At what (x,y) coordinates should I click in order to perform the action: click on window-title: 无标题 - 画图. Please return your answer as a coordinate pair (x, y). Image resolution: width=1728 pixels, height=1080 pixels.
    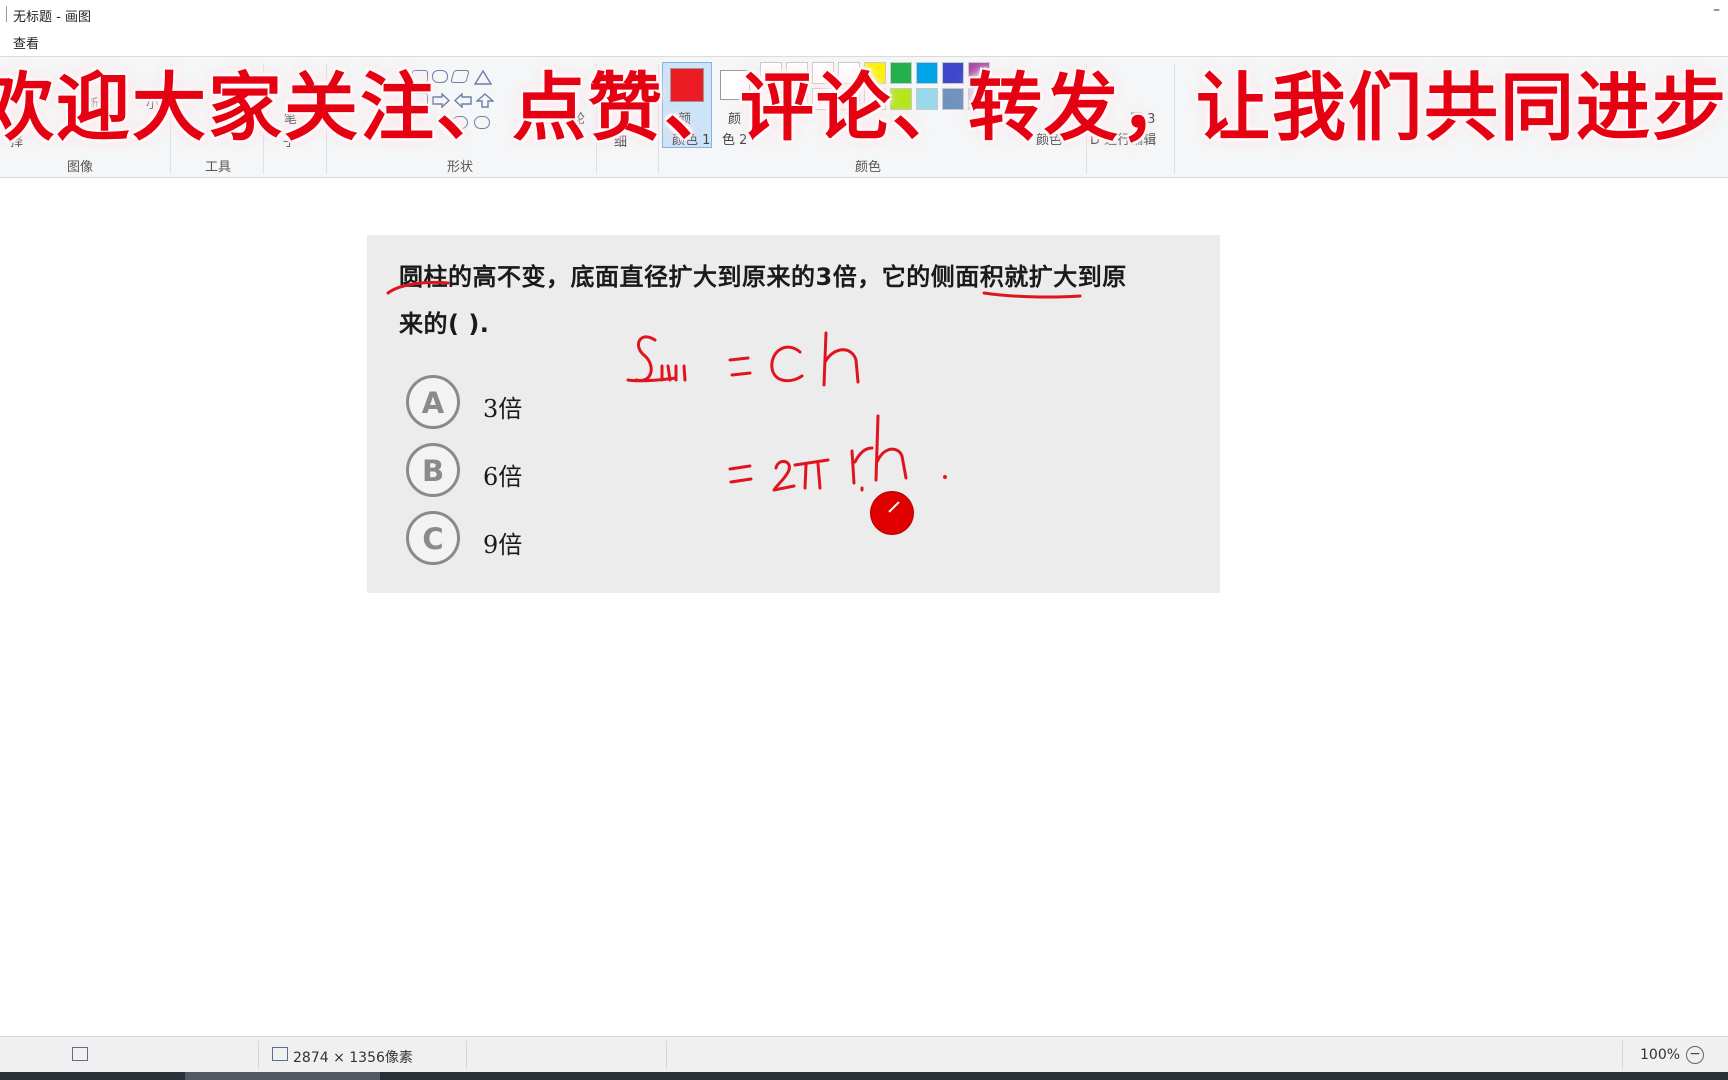
    Looking at the image, I should click on (52, 17).